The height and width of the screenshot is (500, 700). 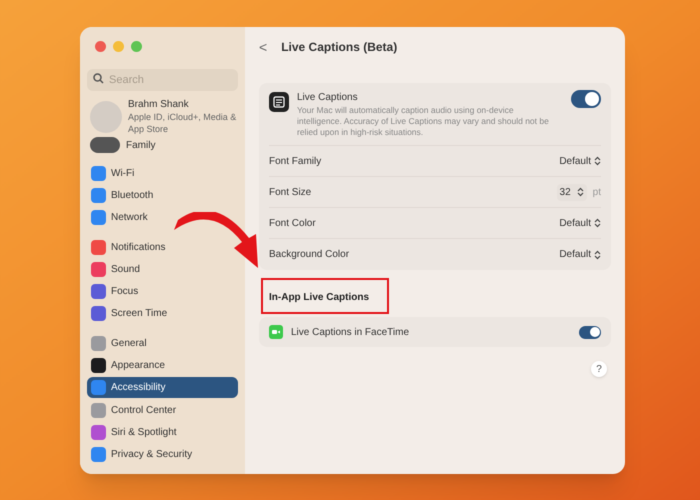 What do you see at coordinates (162, 217) in the screenshot?
I see `sidebar-item: Network` at bounding box center [162, 217].